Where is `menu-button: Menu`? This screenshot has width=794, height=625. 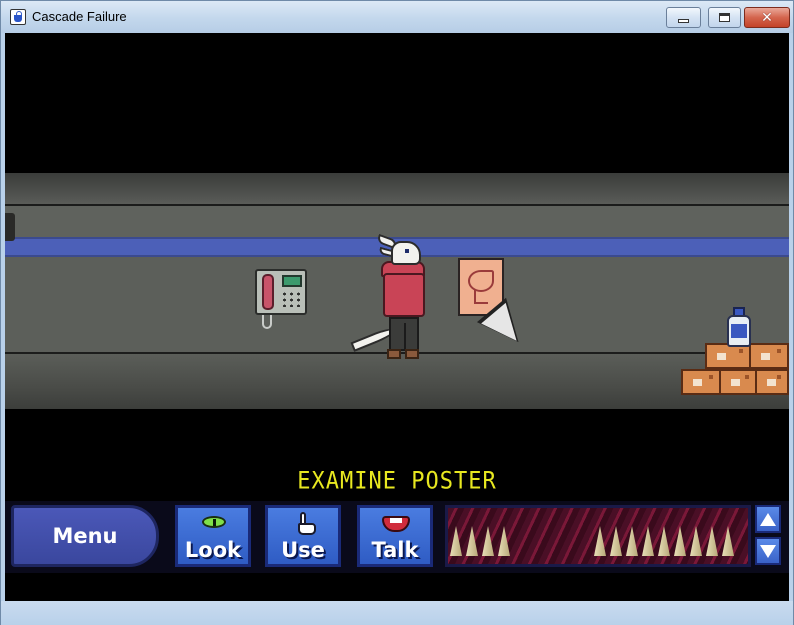
menu-button: Menu is located at coordinates (85, 536).